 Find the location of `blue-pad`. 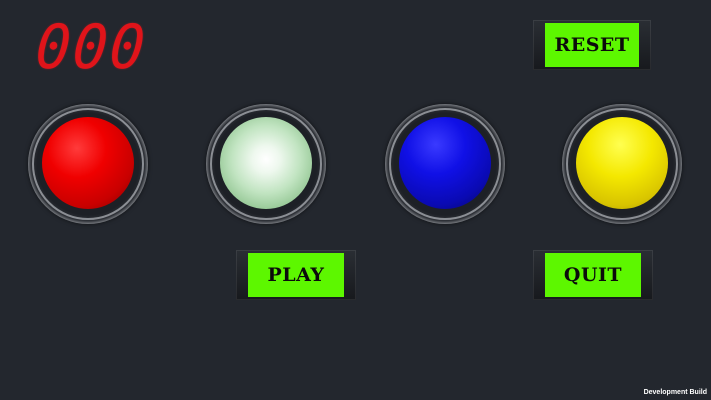

blue-pad is located at coordinates (445, 164).